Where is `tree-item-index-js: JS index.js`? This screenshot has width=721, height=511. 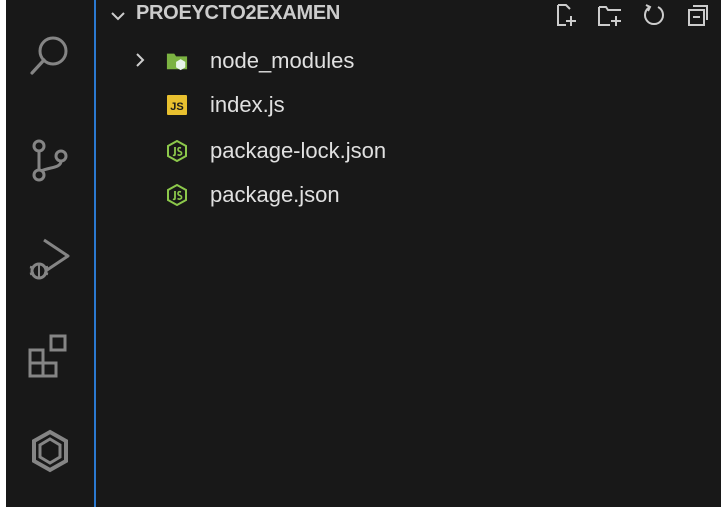 tree-item-index-js: JS index.js is located at coordinates (408, 104).